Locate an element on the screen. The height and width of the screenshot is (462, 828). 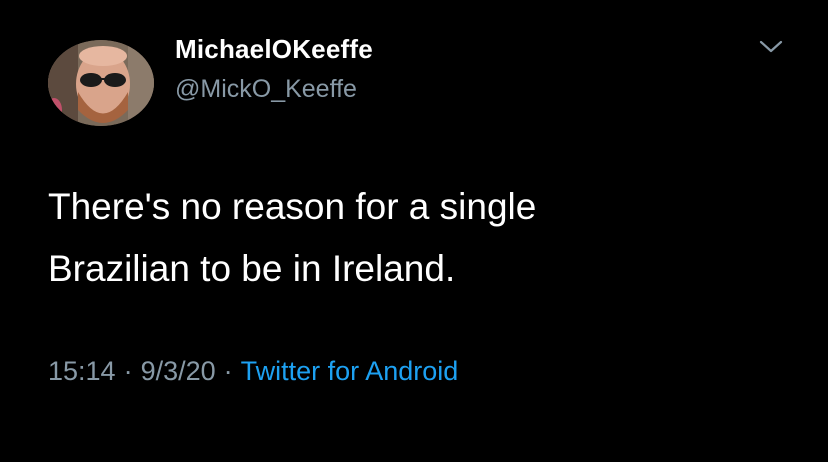
profile-photo-icon is located at coordinates (101, 83).